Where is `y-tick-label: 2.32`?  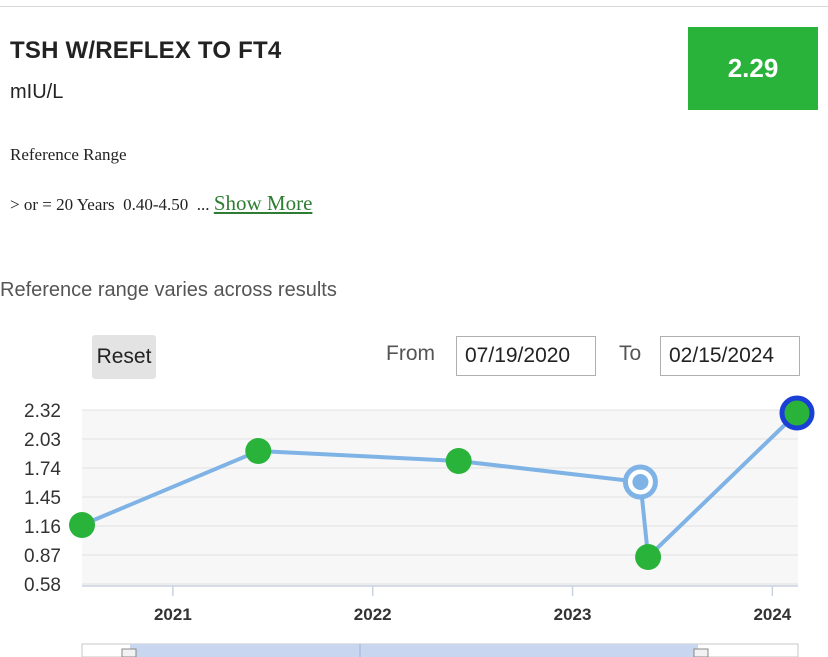
y-tick-label: 2.32 is located at coordinates (42, 411).